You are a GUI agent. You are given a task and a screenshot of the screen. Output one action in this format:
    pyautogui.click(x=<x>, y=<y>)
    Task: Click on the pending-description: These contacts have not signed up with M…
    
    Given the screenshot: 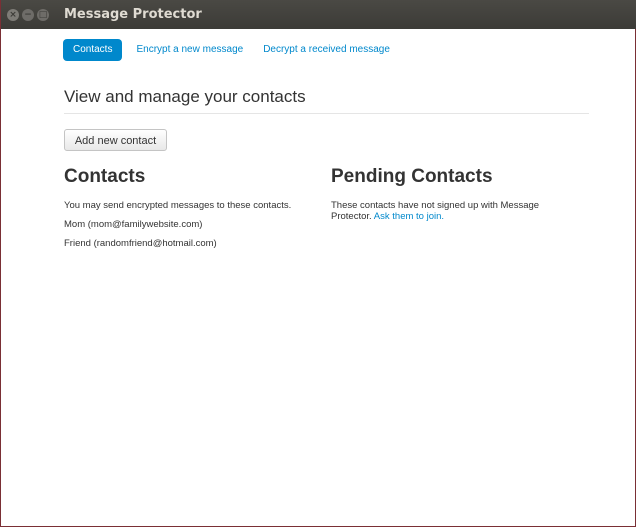 What is the action you would take?
    pyautogui.click(x=456, y=211)
    